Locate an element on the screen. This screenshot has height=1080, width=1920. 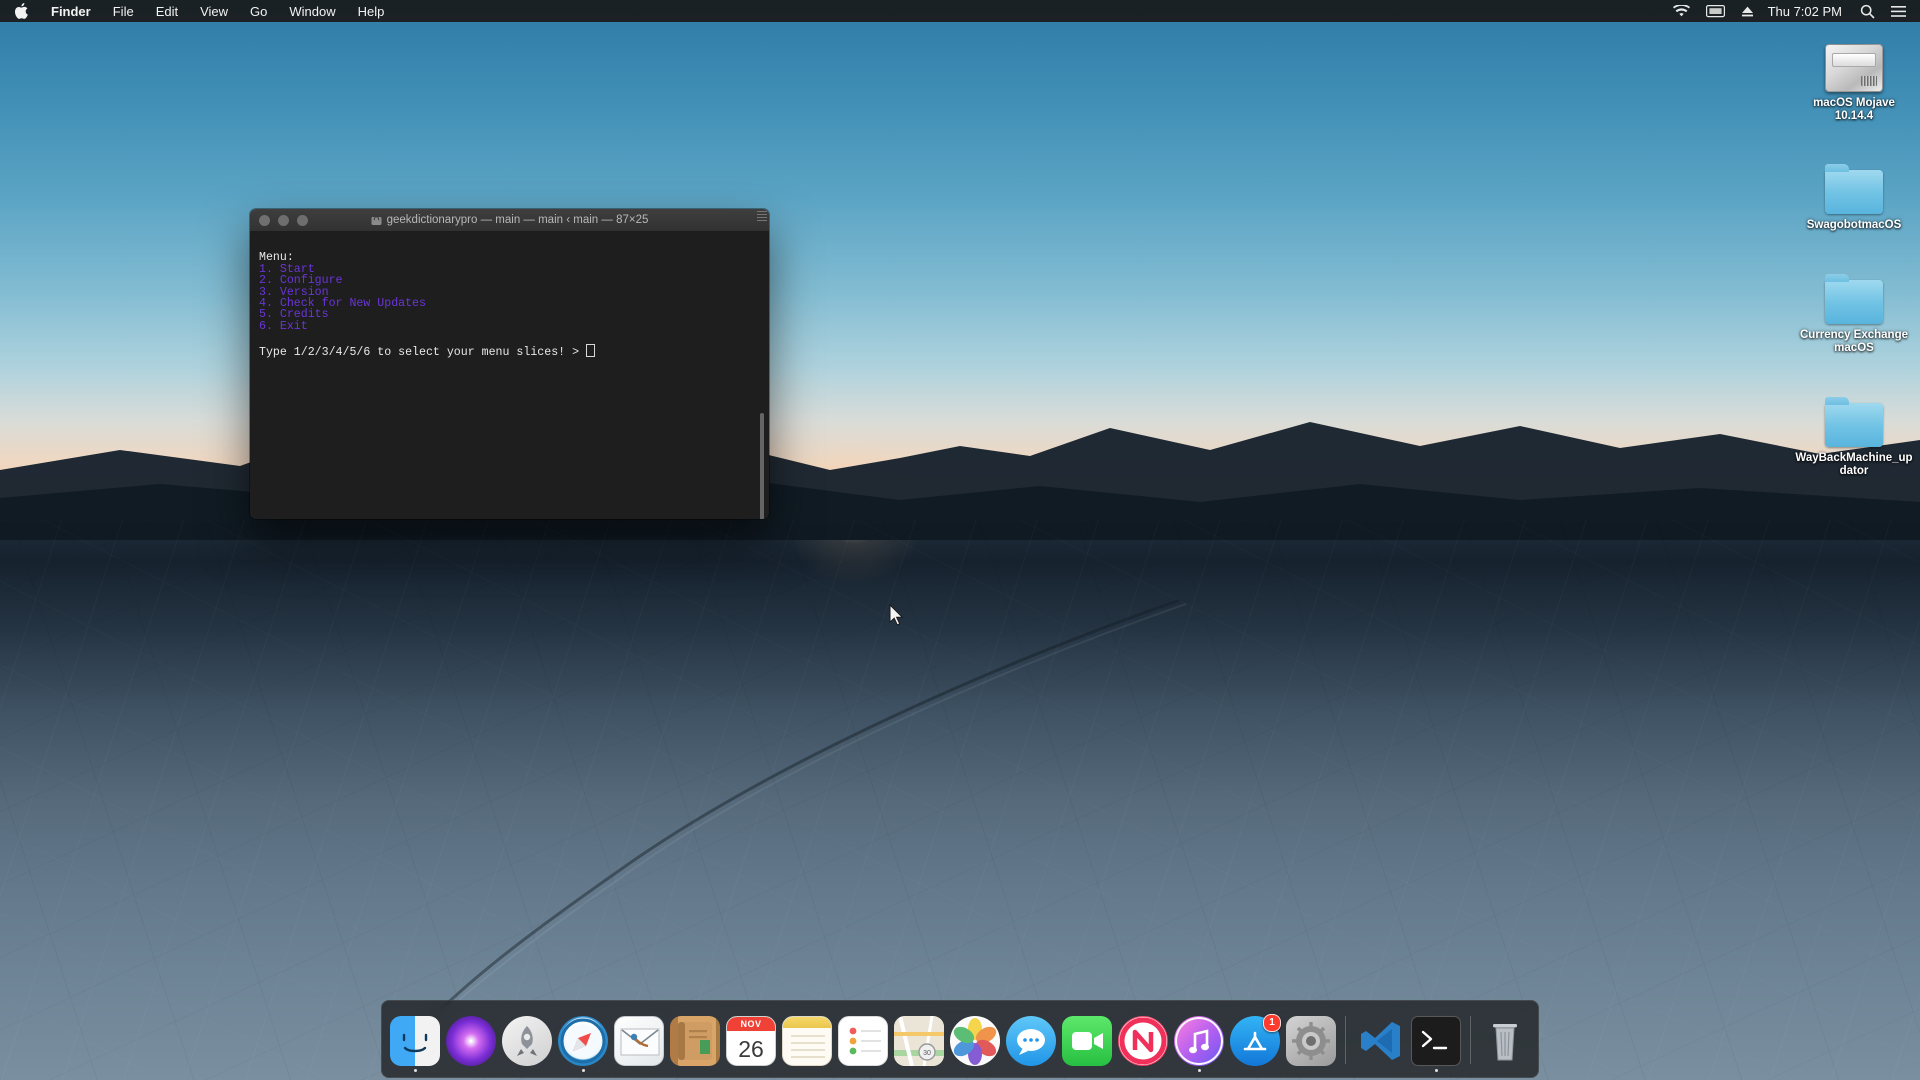
vscode-icon is located at coordinates (1380, 1041).